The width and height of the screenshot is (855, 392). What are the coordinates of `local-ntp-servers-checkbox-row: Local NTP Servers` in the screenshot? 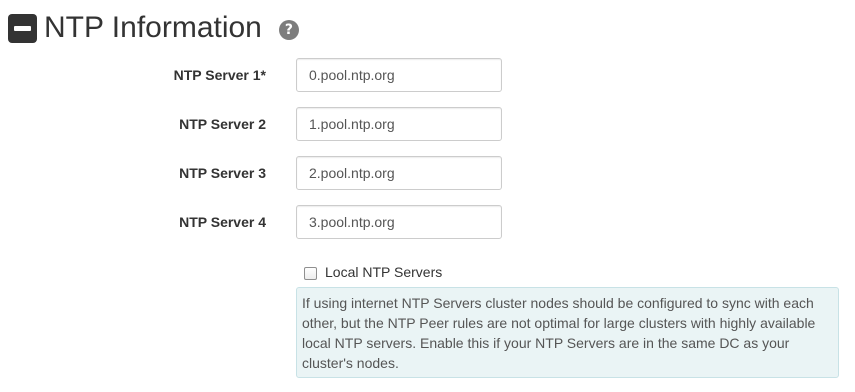 It's located at (373, 272).